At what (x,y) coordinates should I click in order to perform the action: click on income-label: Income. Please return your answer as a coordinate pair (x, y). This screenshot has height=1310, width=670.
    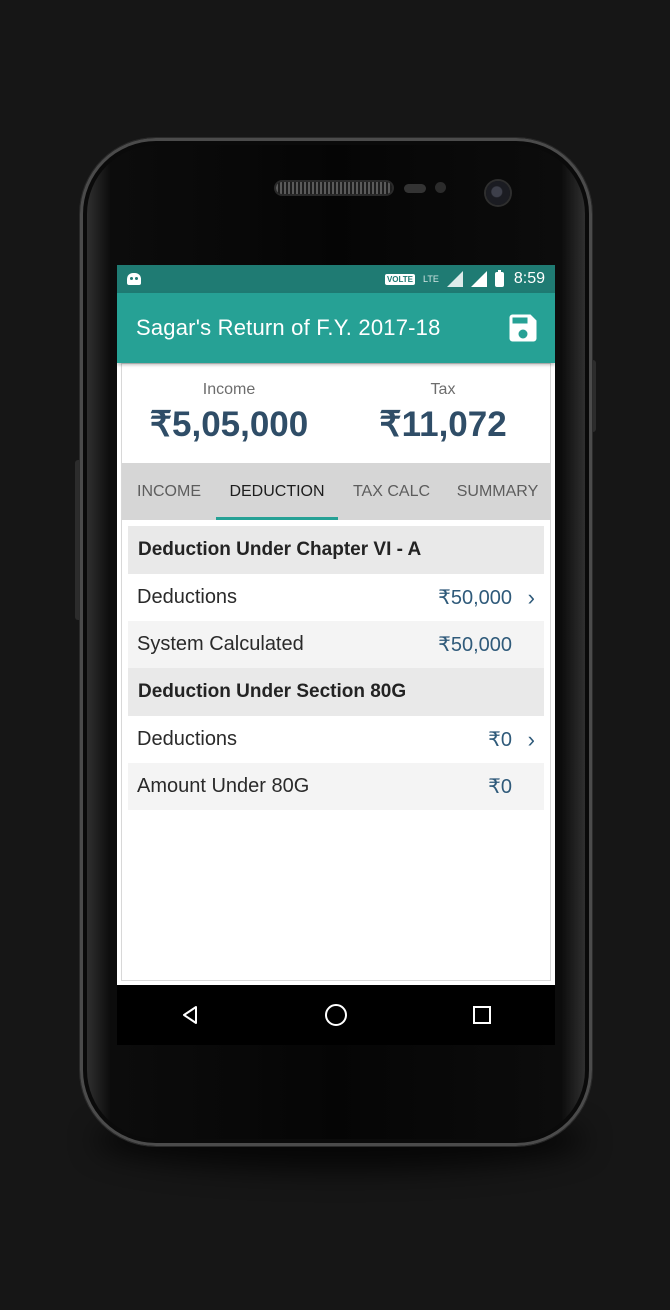
    Looking at the image, I should click on (229, 389).